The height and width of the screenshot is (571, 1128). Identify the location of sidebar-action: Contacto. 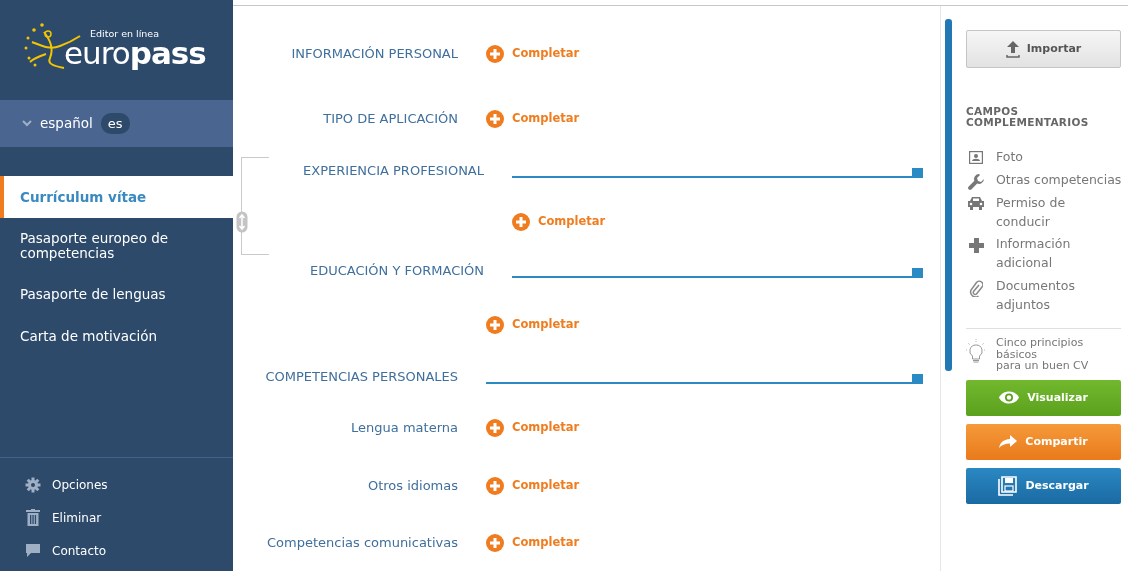
(116, 550).